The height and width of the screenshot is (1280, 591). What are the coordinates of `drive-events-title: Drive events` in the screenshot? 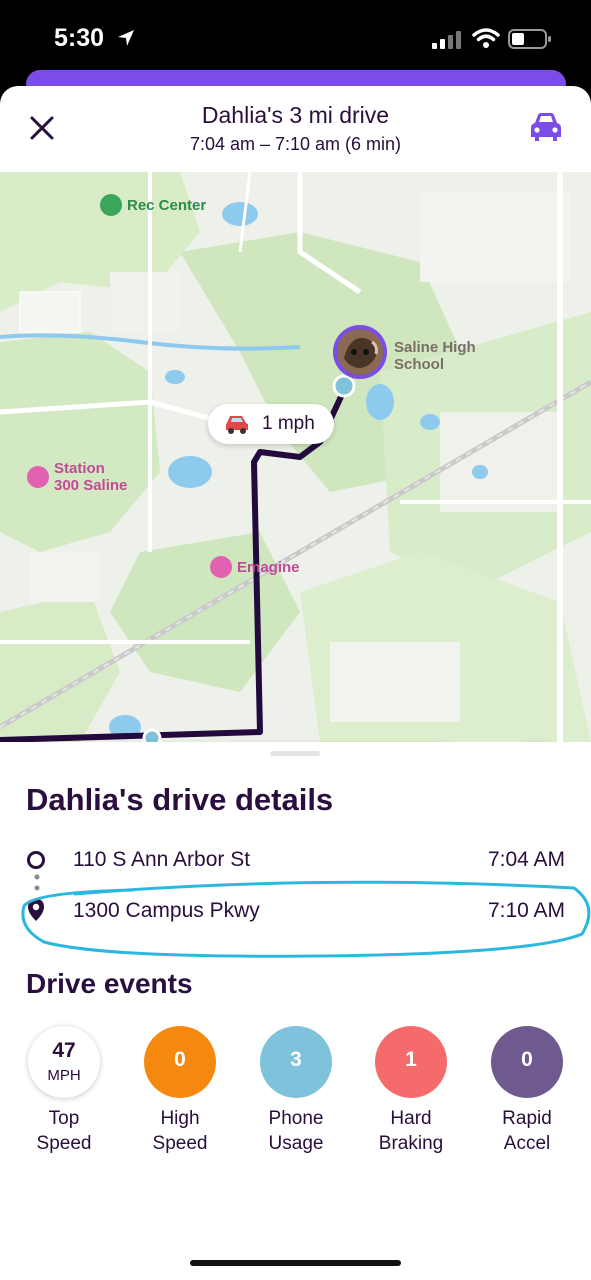 It's located at (109, 983).